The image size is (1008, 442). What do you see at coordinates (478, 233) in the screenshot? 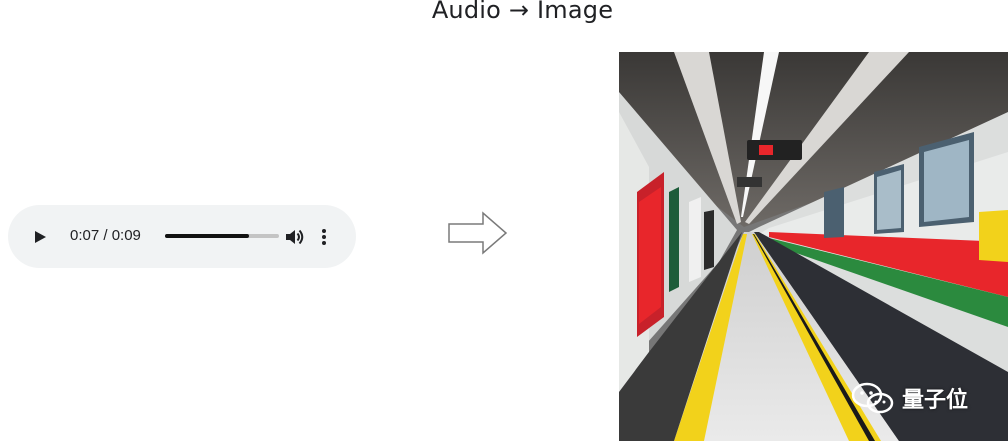
I see `right-arrow-icon` at bounding box center [478, 233].